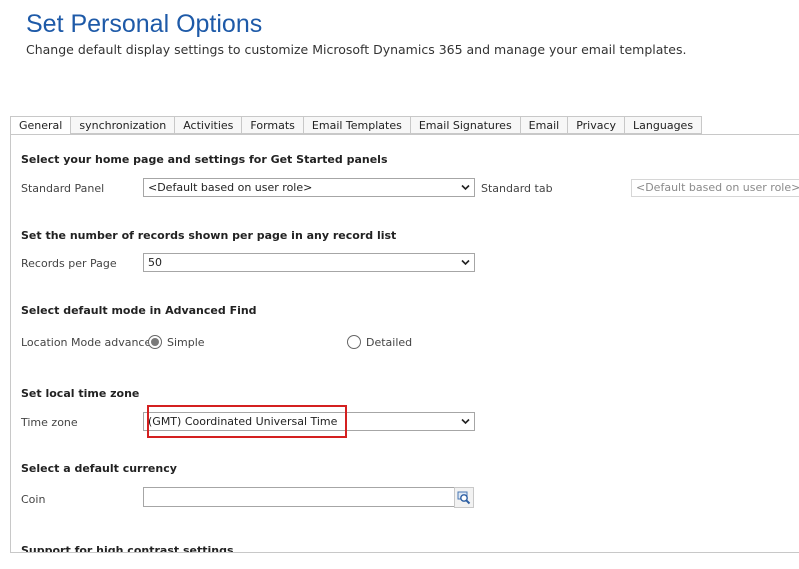  Describe the element at coordinates (465, 125) in the screenshot. I see `tab-email-signatures: Email Signatures` at that location.